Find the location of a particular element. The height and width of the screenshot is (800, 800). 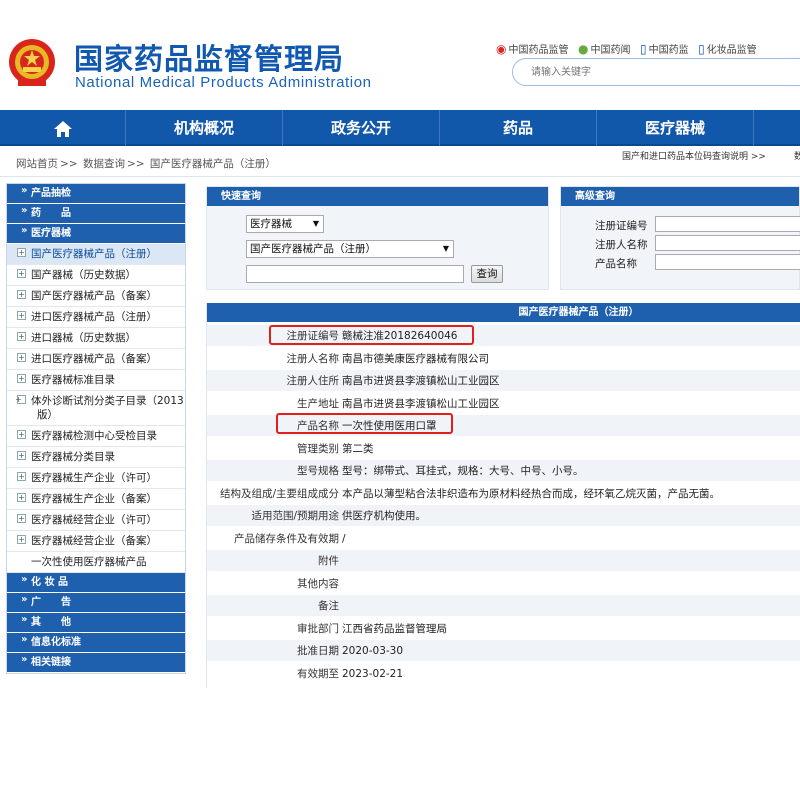

detail-row: 审批部门 江西省药品监督管理局 is located at coordinates (503, 629).